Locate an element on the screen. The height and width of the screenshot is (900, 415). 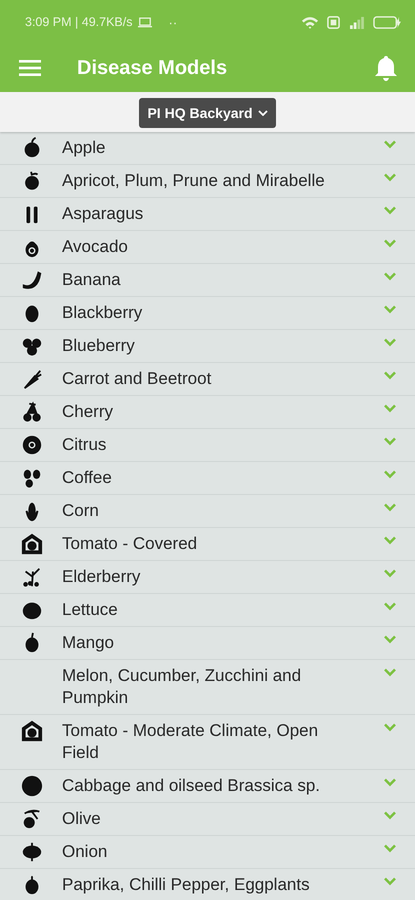
model-row: Blueberry is located at coordinates (207, 346).